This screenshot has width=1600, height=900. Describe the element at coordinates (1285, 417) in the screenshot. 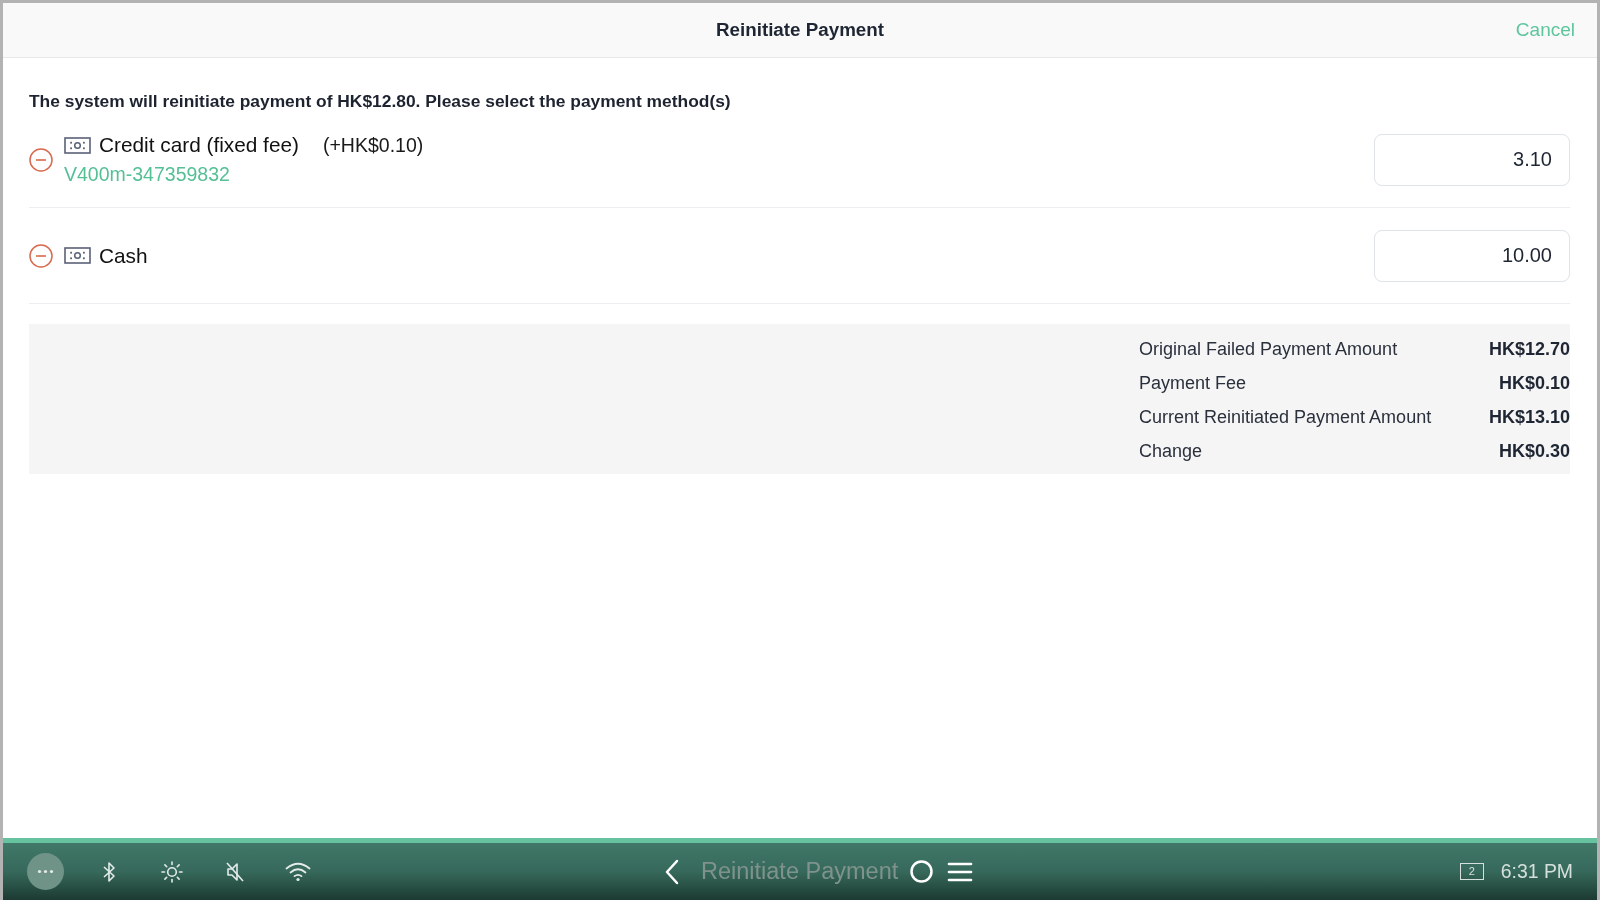

I see `summary-label: Current Reinitiated Payment Amount` at that location.